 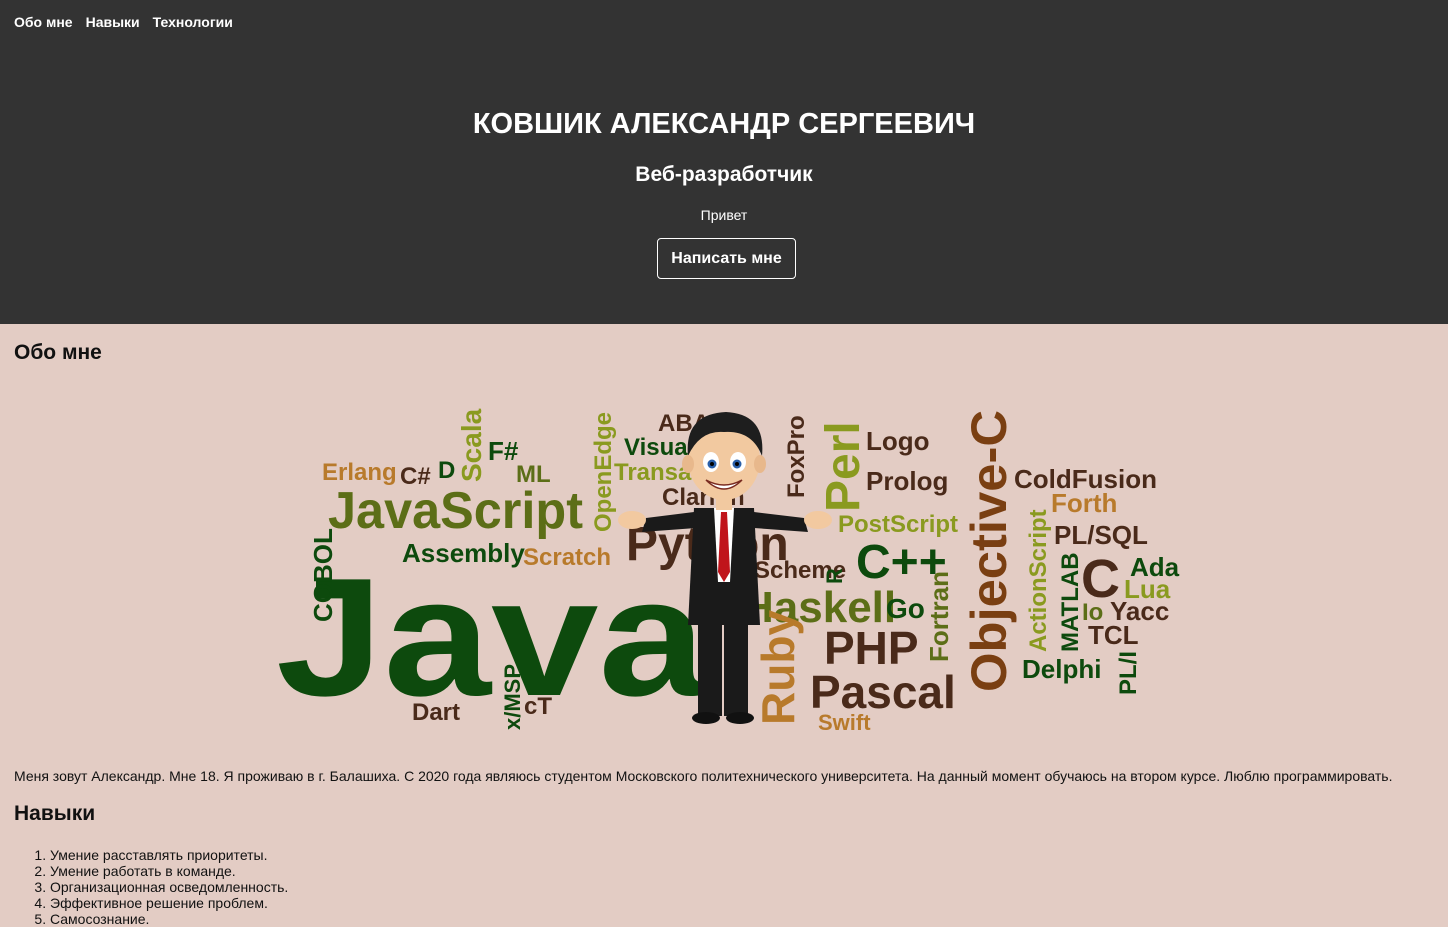 What do you see at coordinates (567, 557) in the screenshot?
I see `cloud-word: Scratch` at bounding box center [567, 557].